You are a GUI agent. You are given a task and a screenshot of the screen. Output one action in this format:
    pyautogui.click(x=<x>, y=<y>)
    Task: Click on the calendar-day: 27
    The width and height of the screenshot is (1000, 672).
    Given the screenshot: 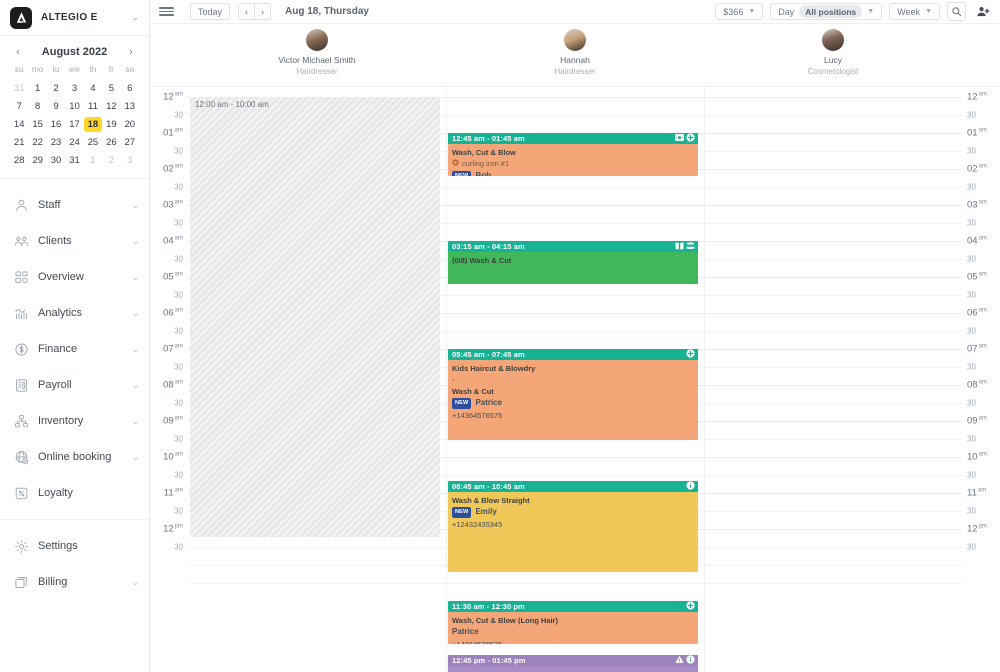 What is the action you would take?
    pyautogui.click(x=130, y=142)
    